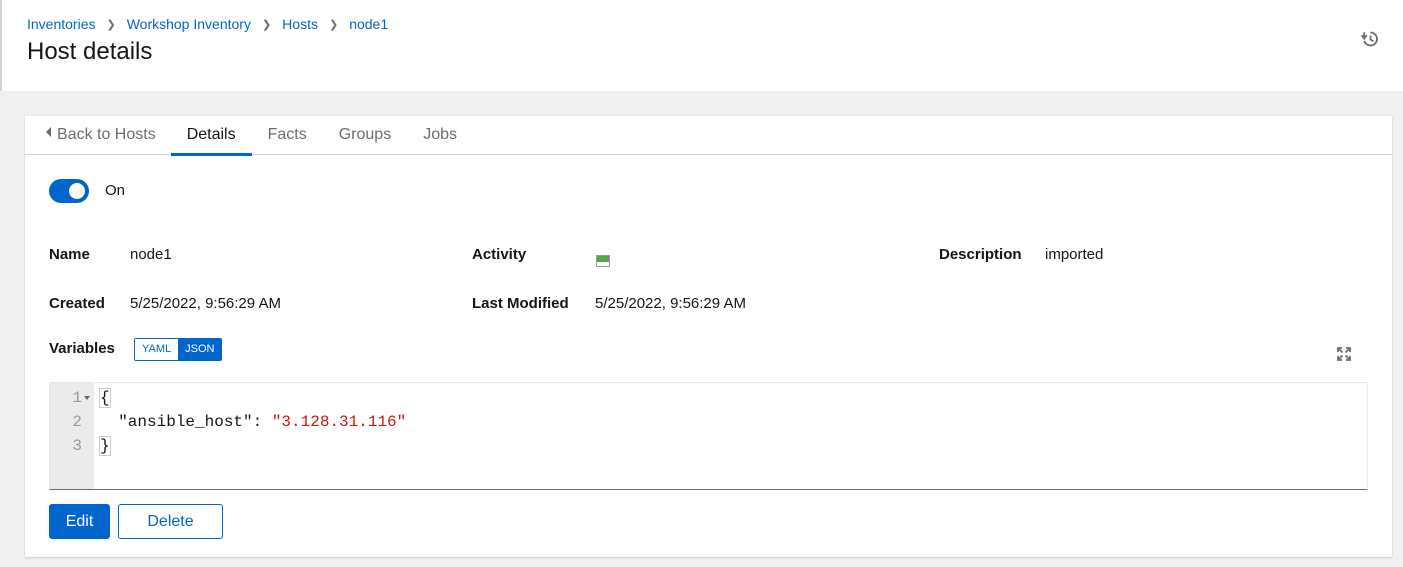 The height and width of the screenshot is (567, 1403). I want to click on line-number: 3, so click(77, 446).